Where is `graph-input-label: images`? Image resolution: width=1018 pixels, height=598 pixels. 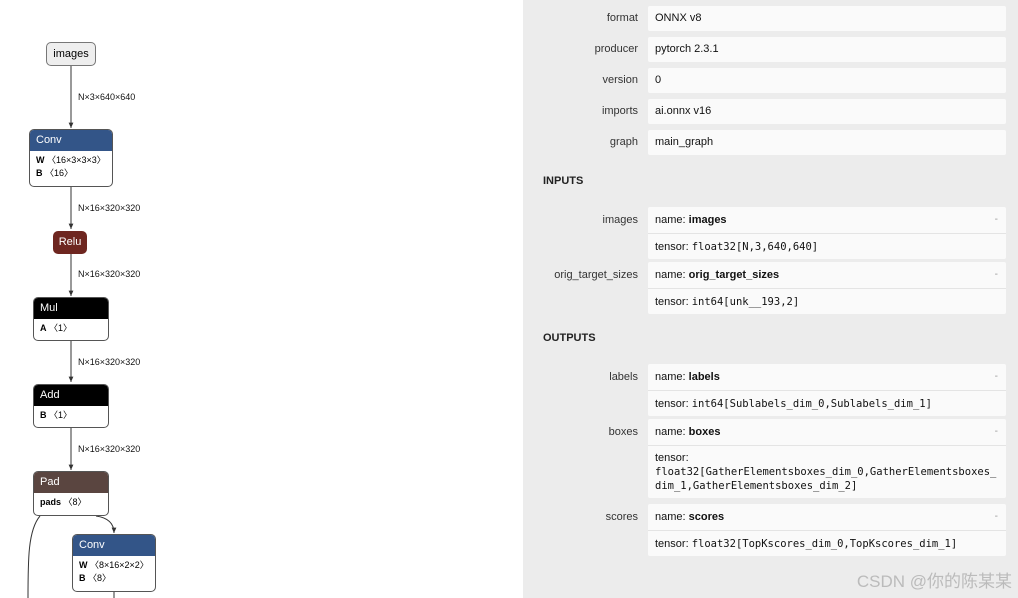 graph-input-label: images is located at coordinates (71, 54).